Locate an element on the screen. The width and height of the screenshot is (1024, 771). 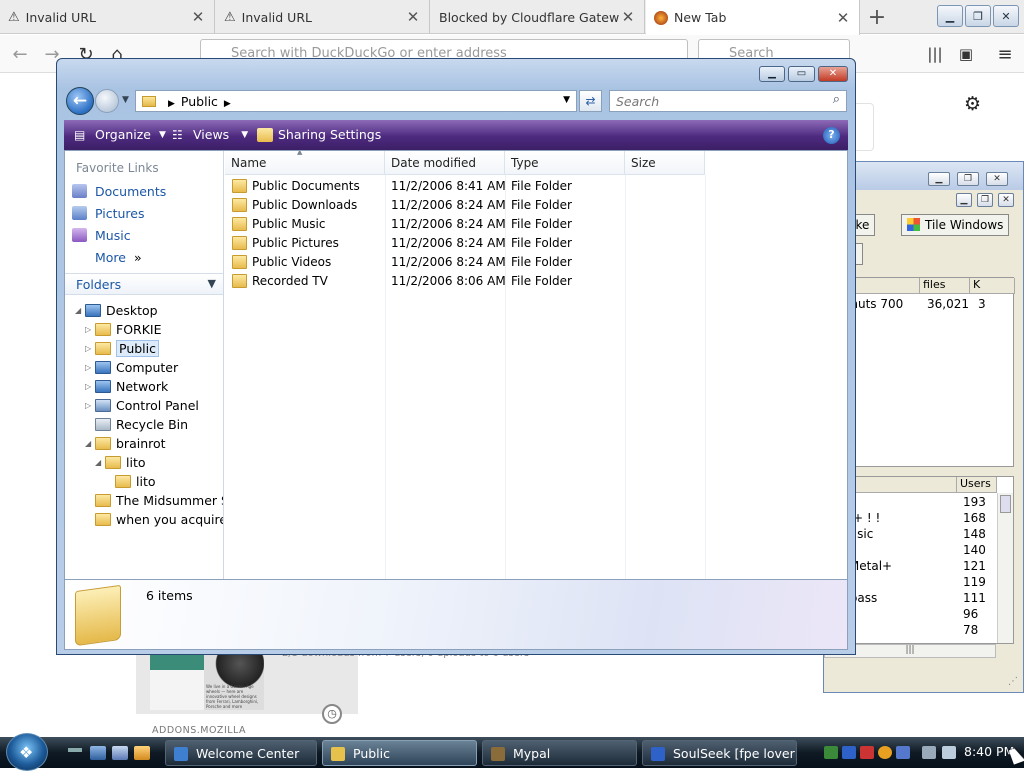
column-header-size: Size is located at coordinates (665, 163).